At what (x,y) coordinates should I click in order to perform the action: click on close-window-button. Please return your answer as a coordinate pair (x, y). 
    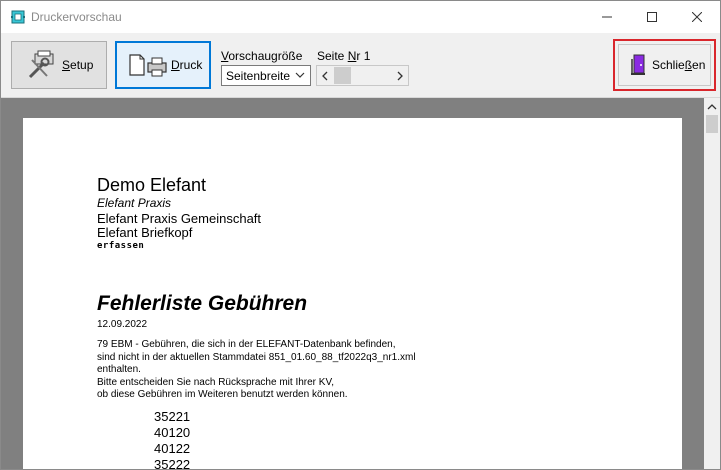
    Looking at the image, I should click on (697, 17).